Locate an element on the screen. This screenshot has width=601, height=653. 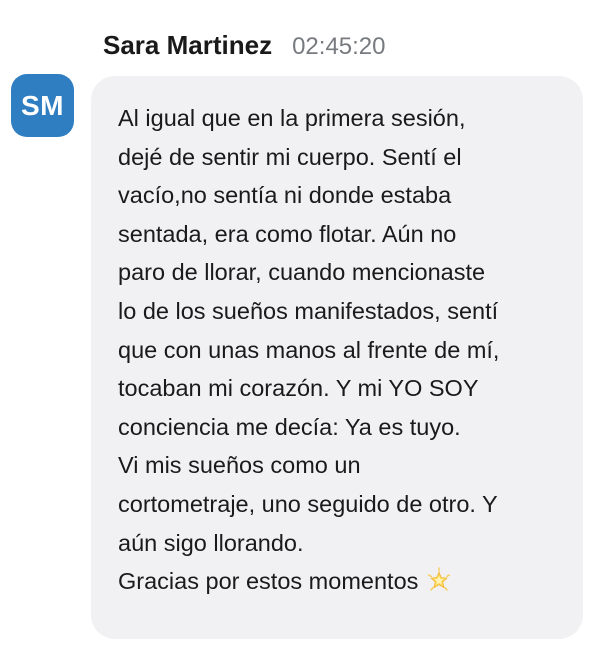
message-line: Al igual que en la primera sesión, is located at coordinates (292, 118).